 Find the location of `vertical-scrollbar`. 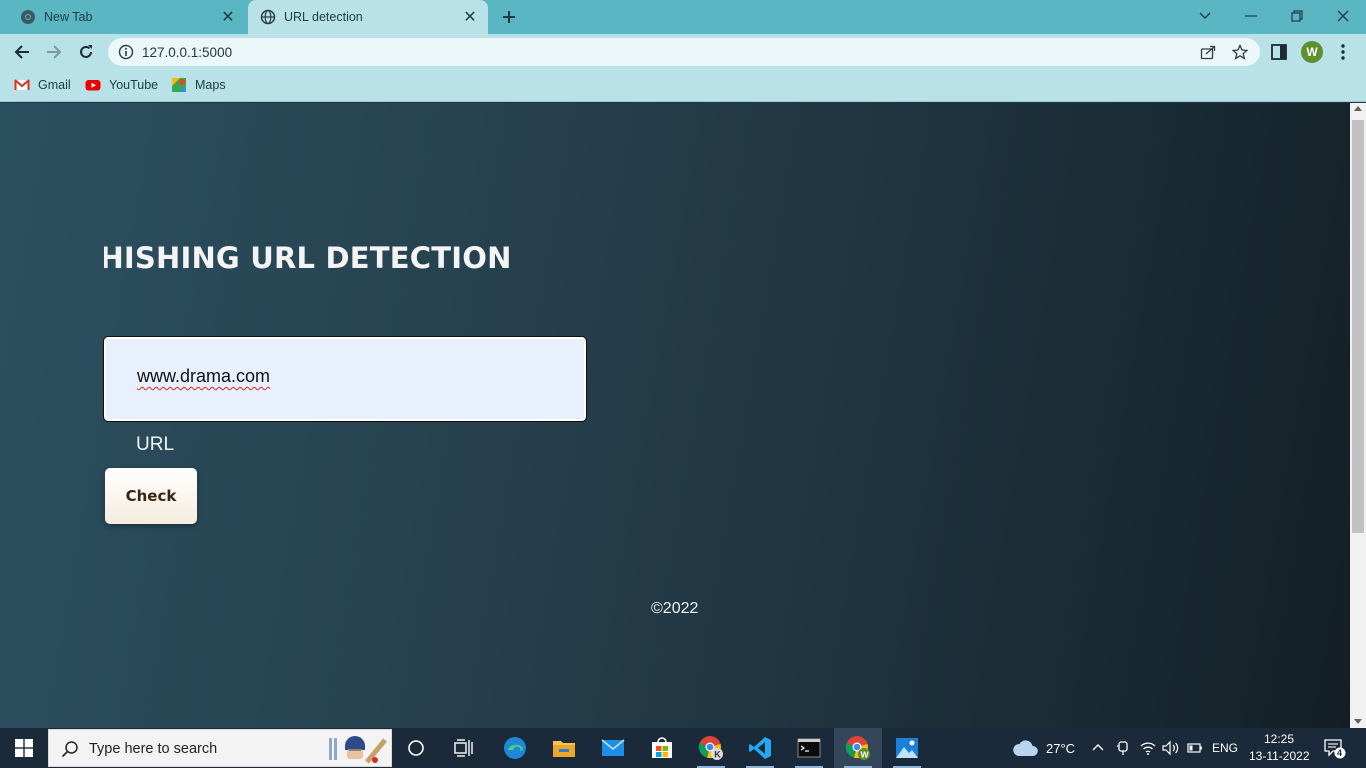

vertical-scrollbar is located at coordinates (1358, 415).